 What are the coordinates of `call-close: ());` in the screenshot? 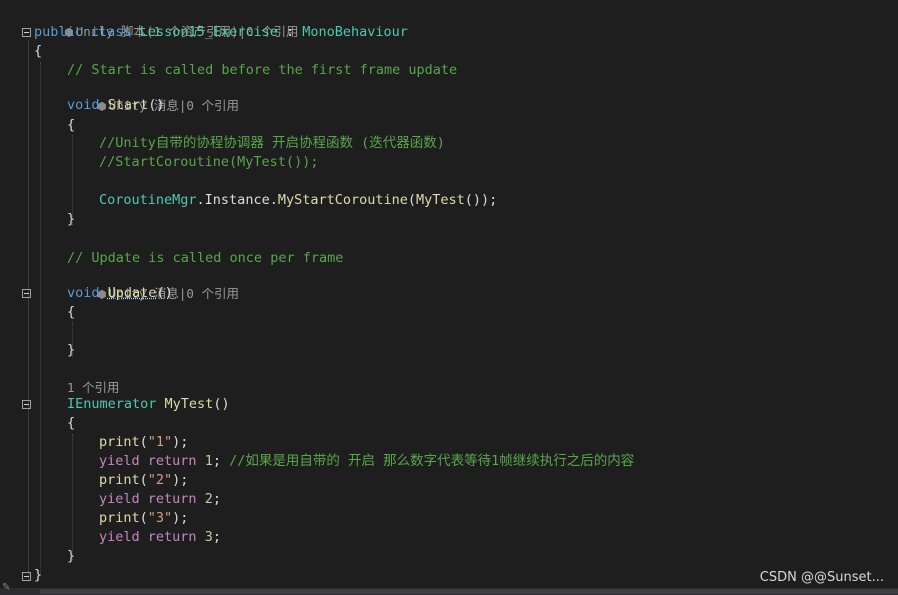 It's located at (481, 200).